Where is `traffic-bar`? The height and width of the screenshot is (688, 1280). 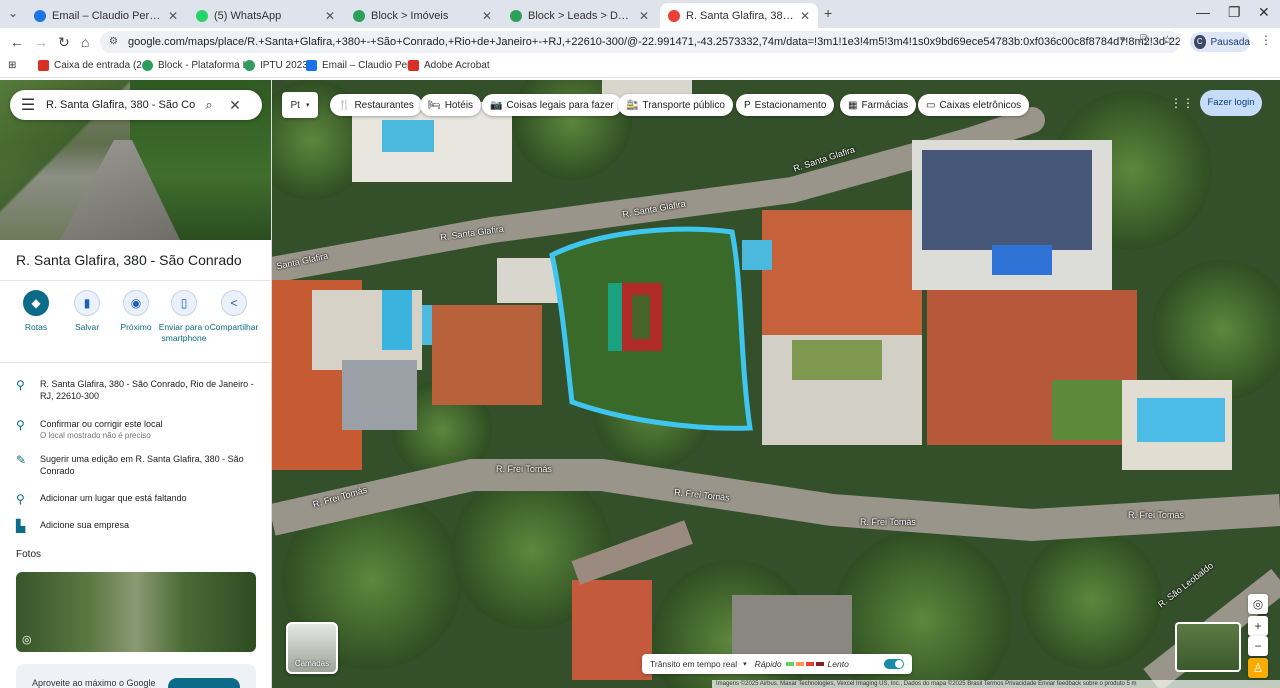
traffic-bar is located at coordinates (819, 664).